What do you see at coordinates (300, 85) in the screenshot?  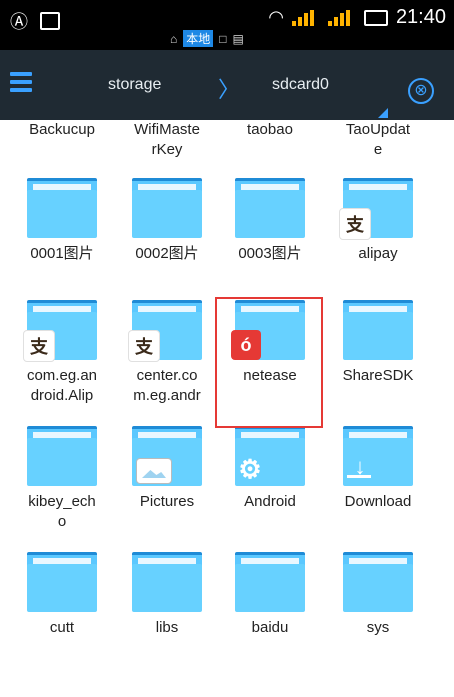 I see `breadcrumb-sdcard0: sdcard0` at bounding box center [300, 85].